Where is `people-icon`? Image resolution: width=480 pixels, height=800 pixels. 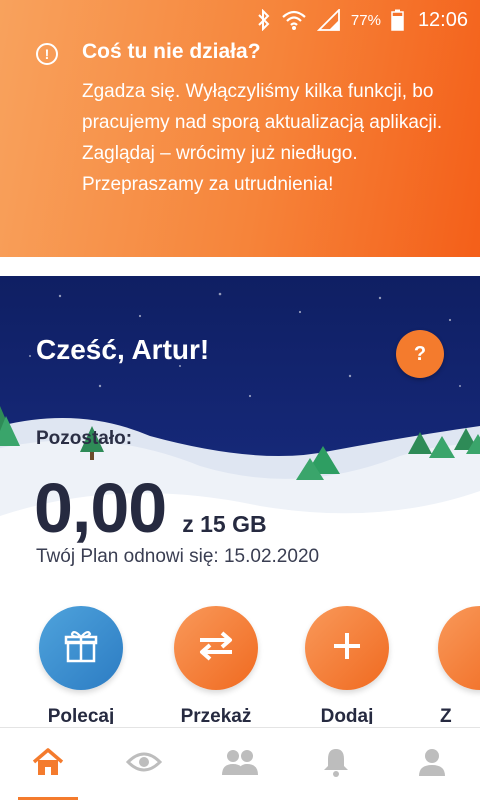 people-icon is located at coordinates (240, 764).